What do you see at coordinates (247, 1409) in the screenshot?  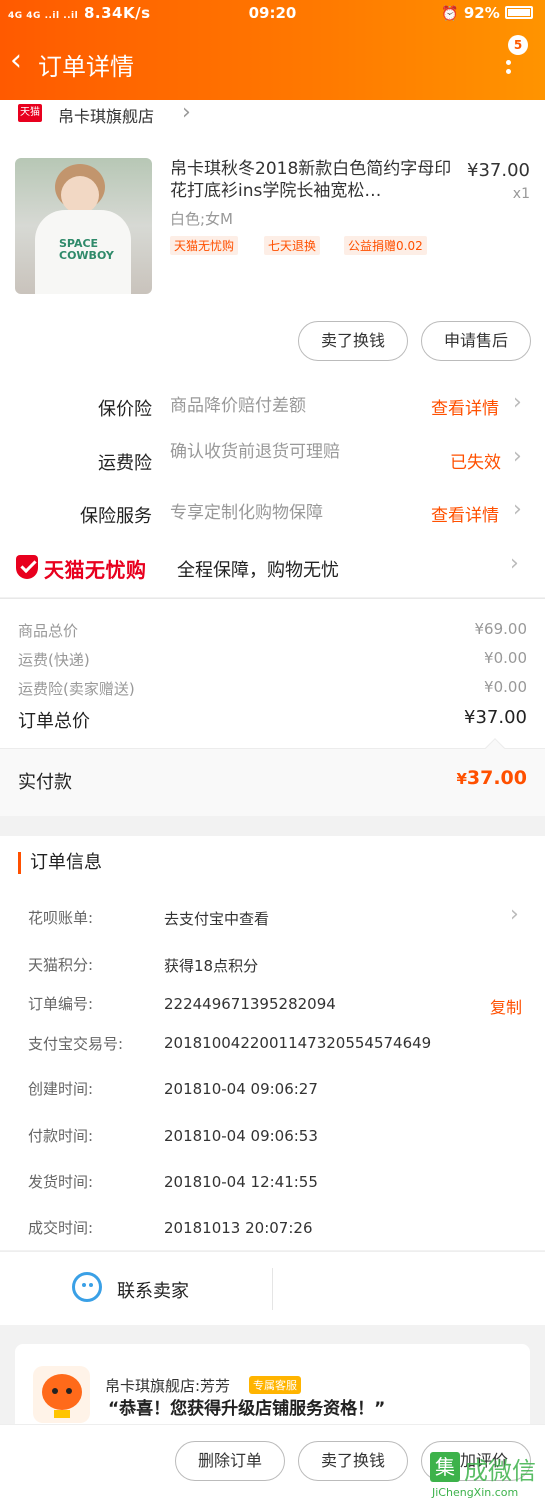 I see `message-text: “恭喜！您获得升级店铺服务资格！”` at bounding box center [247, 1409].